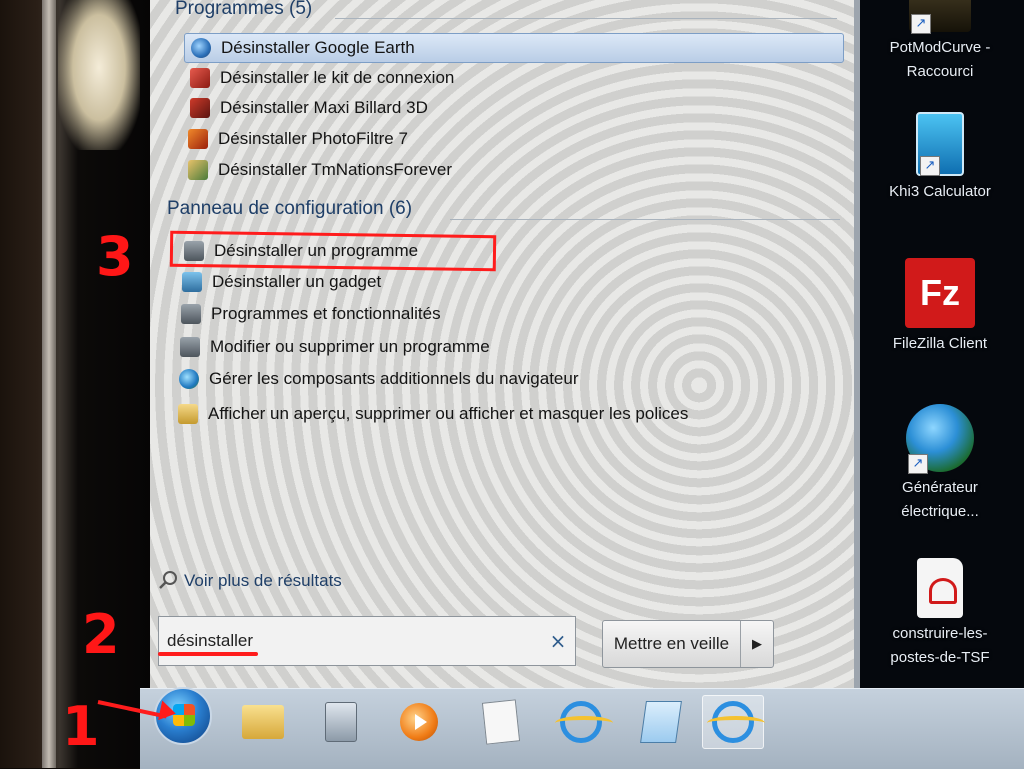 The height and width of the screenshot is (769, 1024). I want to click on program-item-tmnations: Désinstaller TmNationsForever, so click(320, 170).